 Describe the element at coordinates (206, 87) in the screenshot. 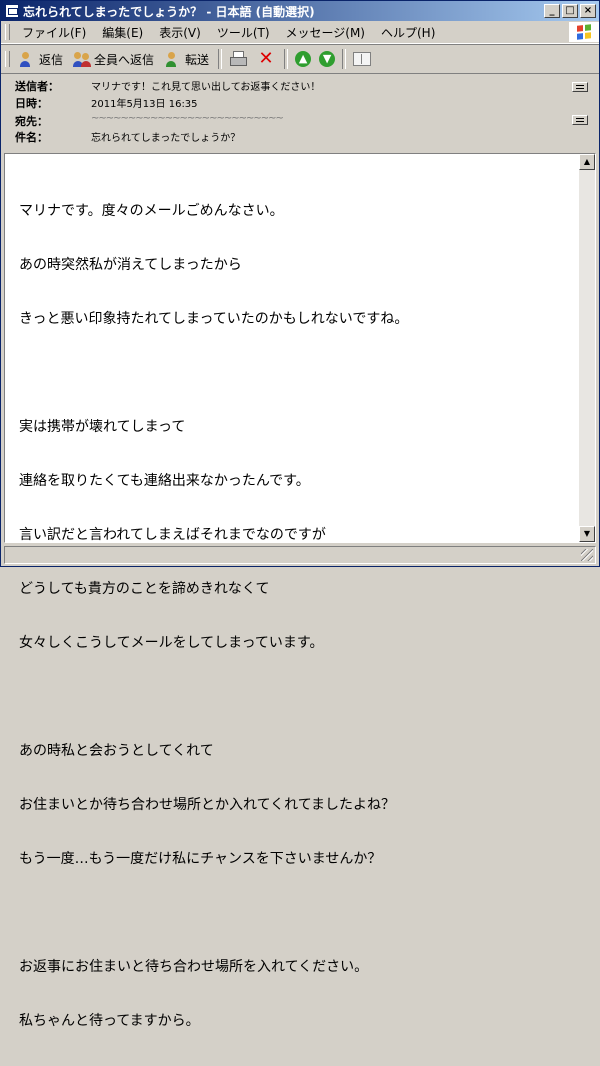

I see `from-value: マリナです！これ見て思い出してお返事ください！` at that location.